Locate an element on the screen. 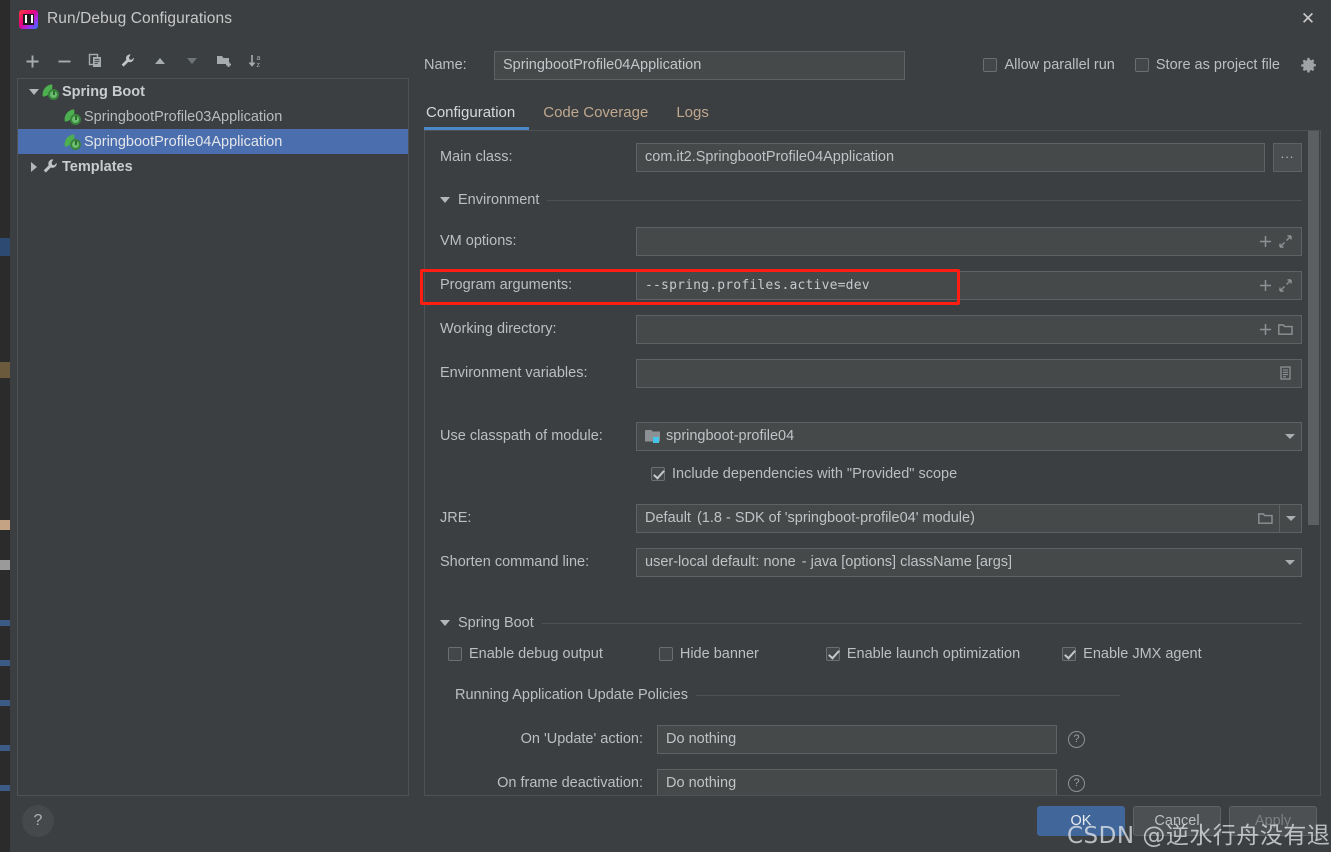 The width and height of the screenshot is (1331, 852). tree-node-springboot-profile04: SpringbootProfile04Application is located at coordinates (213, 141).